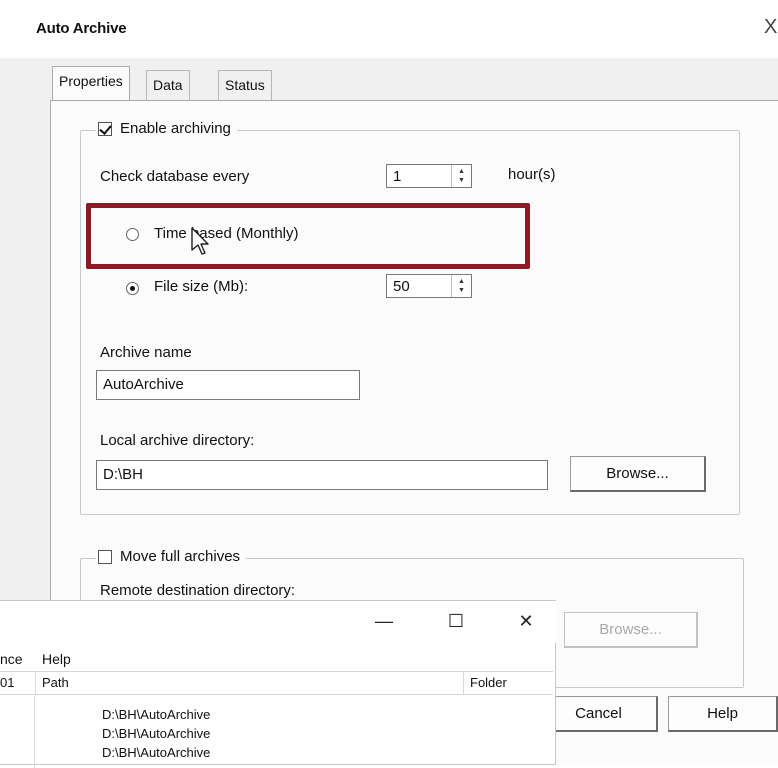  What do you see at coordinates (401, 286) in the screenshot?
I see `file-size-value: 50` at bounding box center [401, 286].